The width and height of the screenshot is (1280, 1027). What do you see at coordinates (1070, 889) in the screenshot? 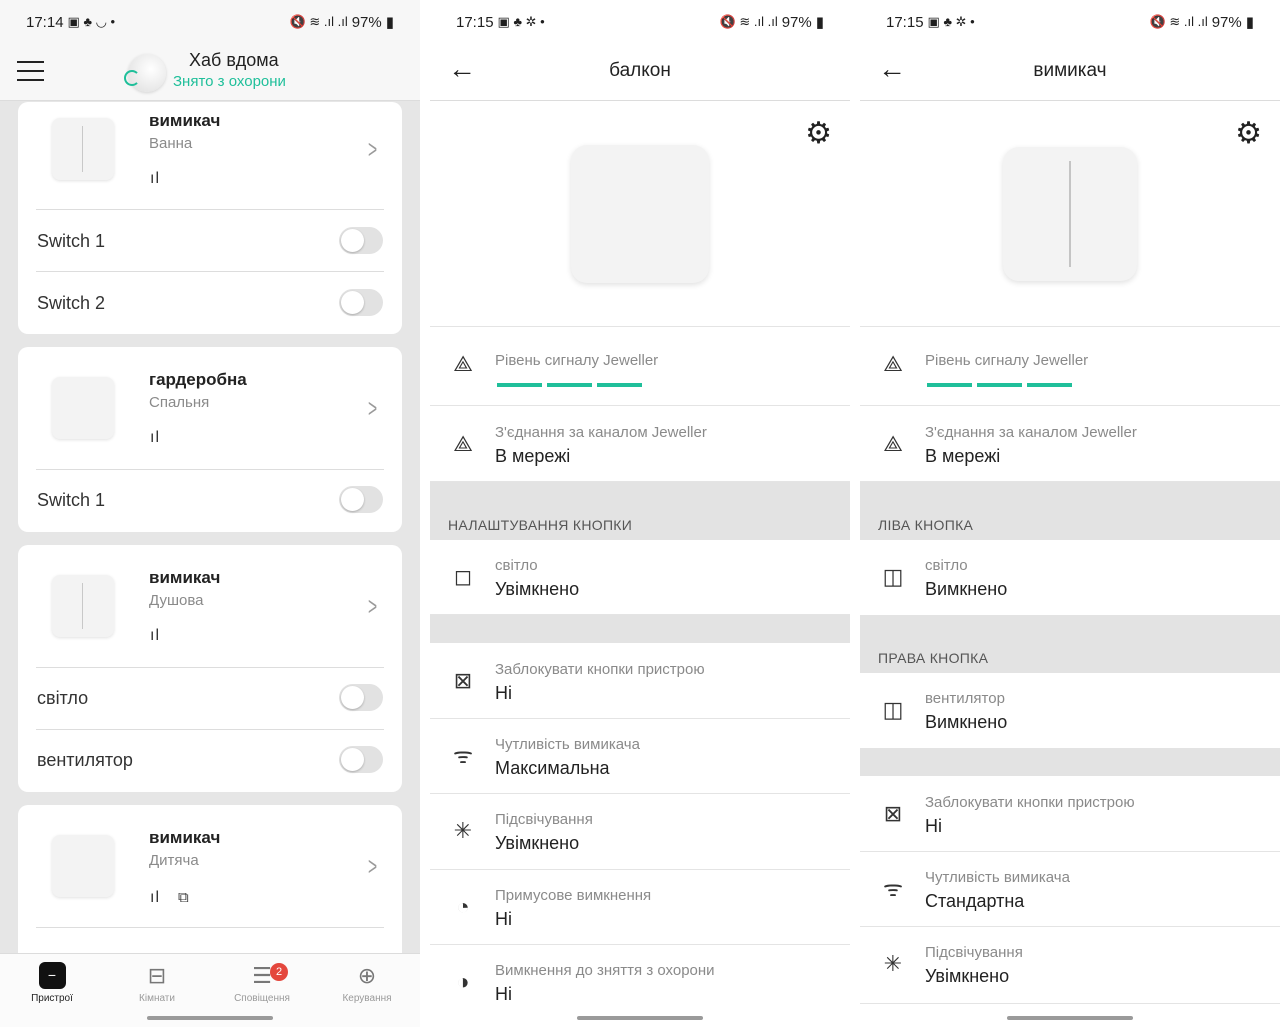
I see `setting-row: ᯤ Чутливість вимикача Стандартна` at bounding box center [1070, 889].